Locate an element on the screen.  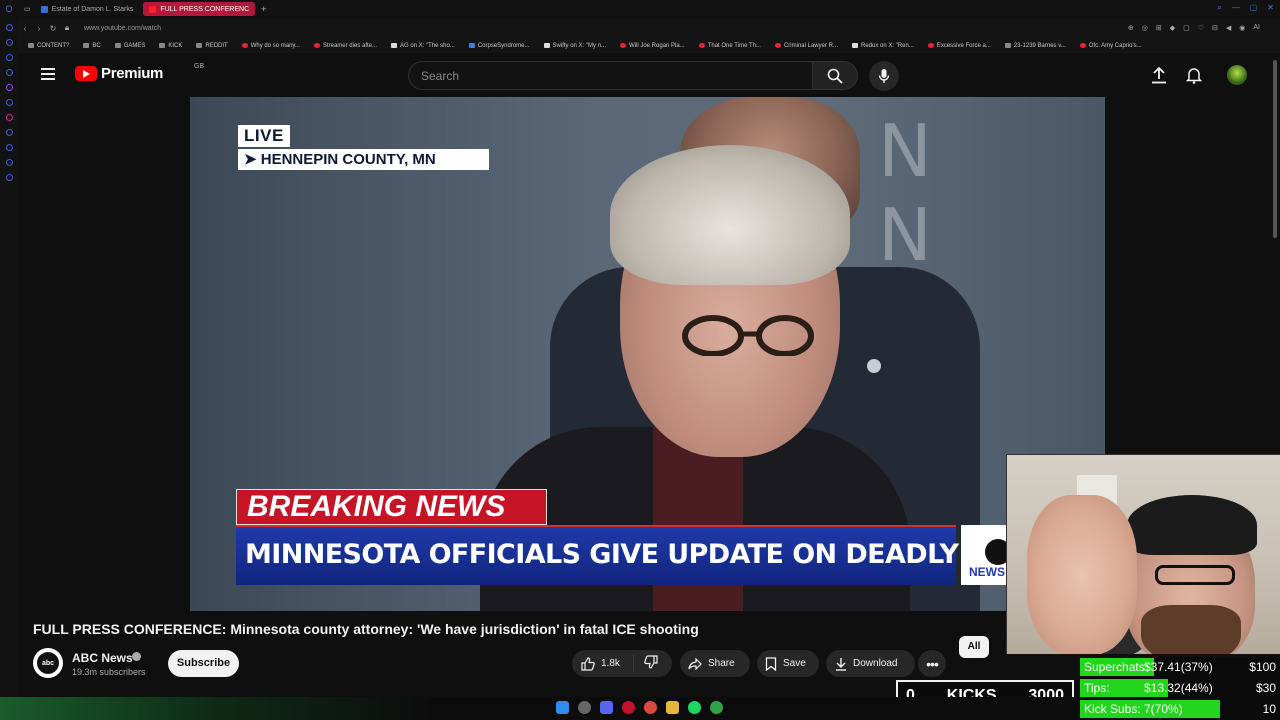
sidebar-instagram-icon is located at coordinates (9, 117).